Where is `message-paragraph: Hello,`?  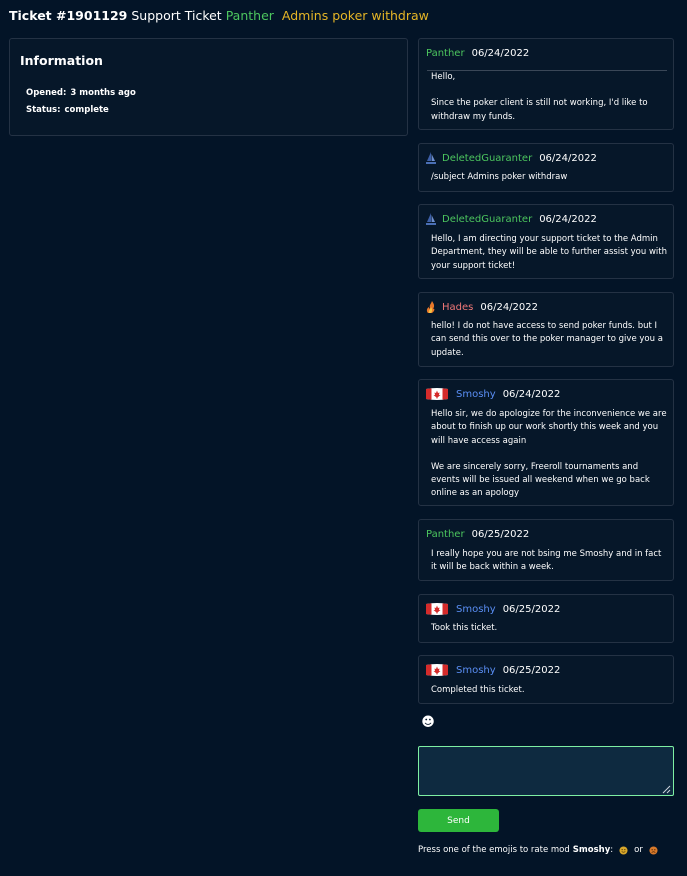
message-paragraph: Hello, is located at coordinates (443, 77).